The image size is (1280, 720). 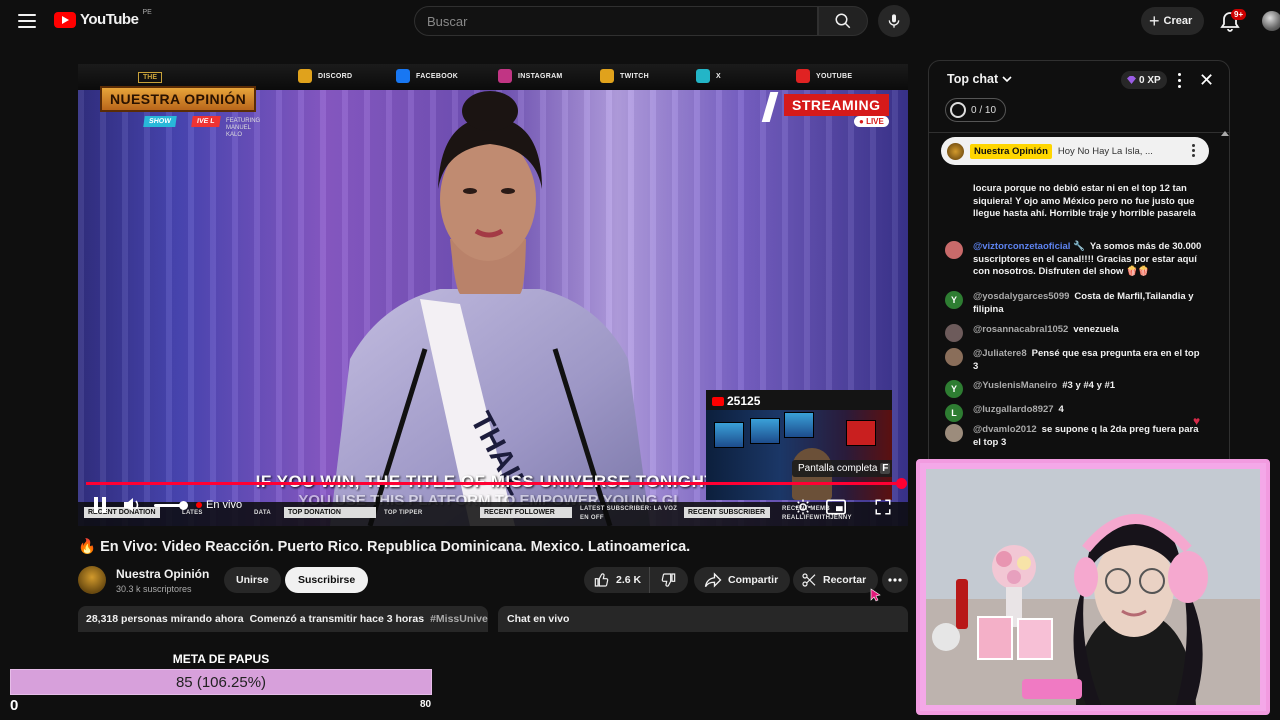 I want to click on social-twitch: TWITCH, so click(x=624, y=76).